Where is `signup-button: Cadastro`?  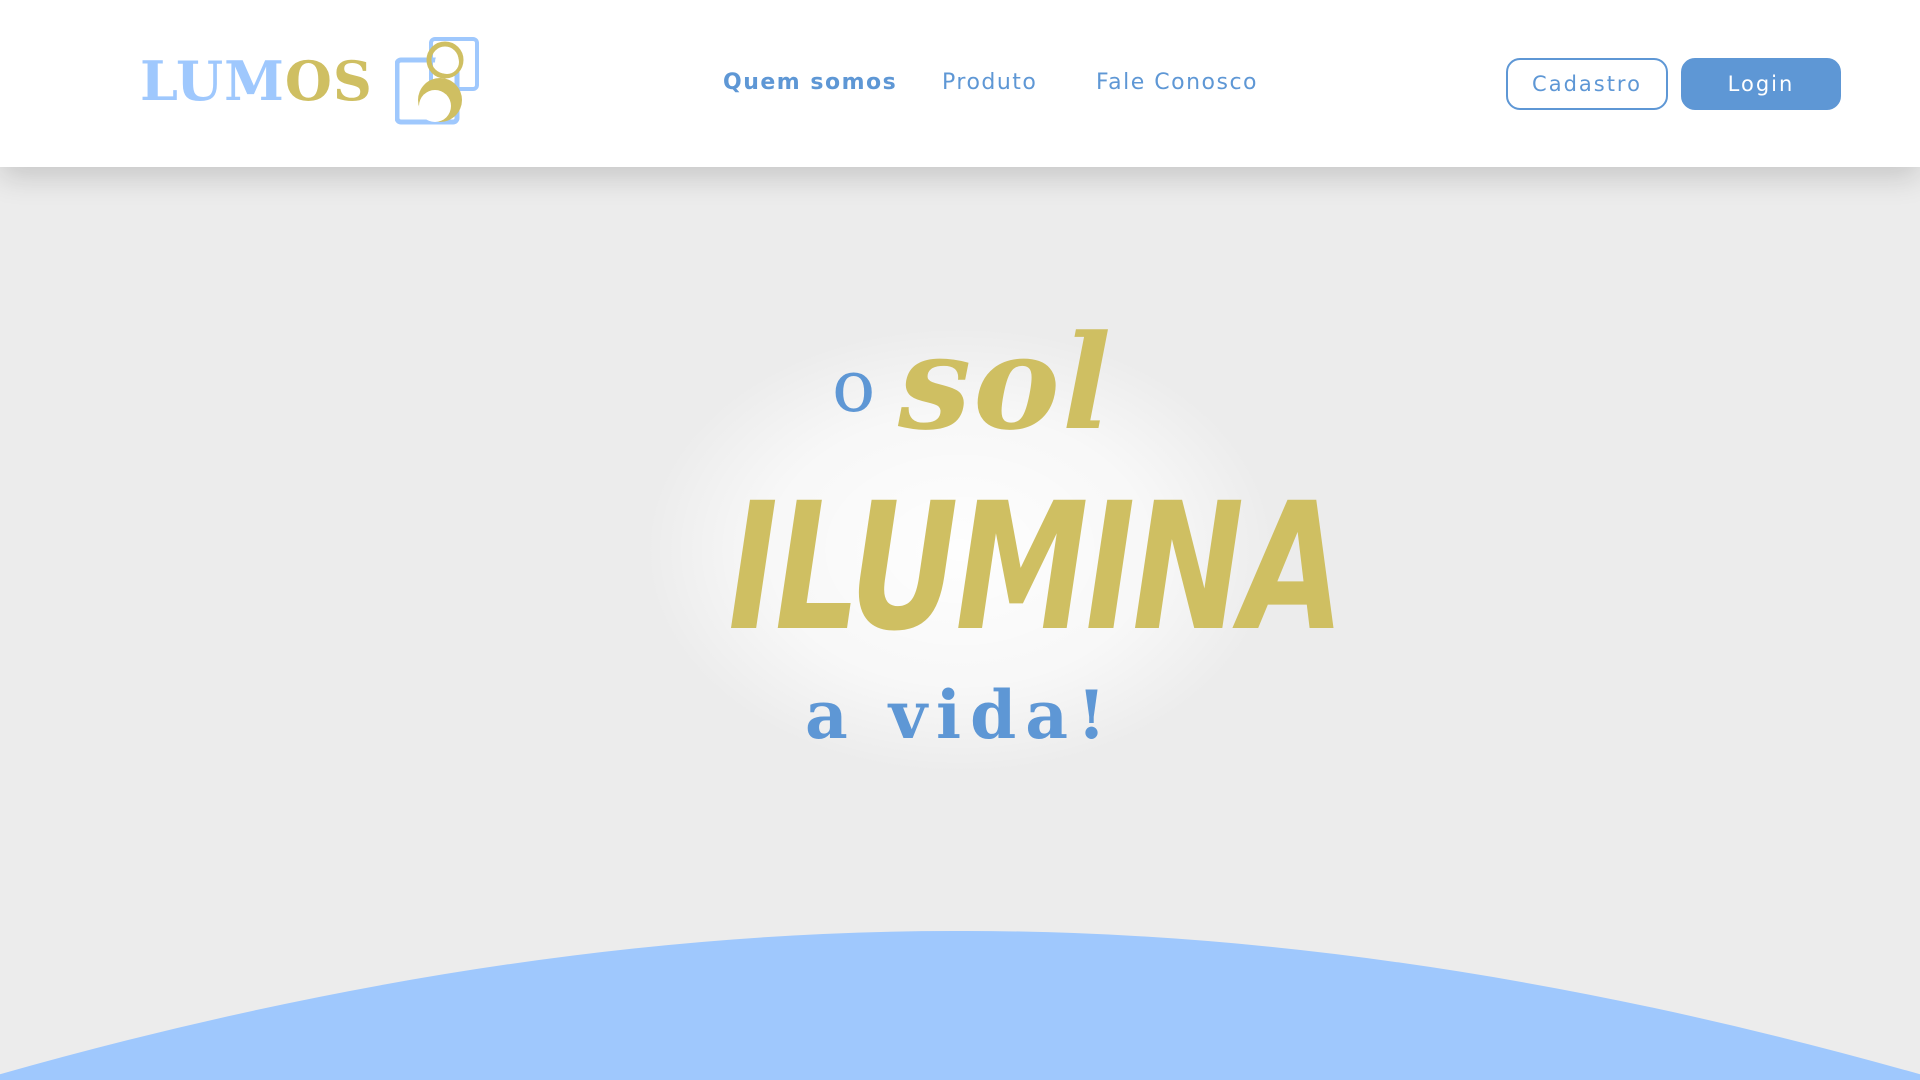
signup-button: Cadastro is located at coordinates (1587, 84).